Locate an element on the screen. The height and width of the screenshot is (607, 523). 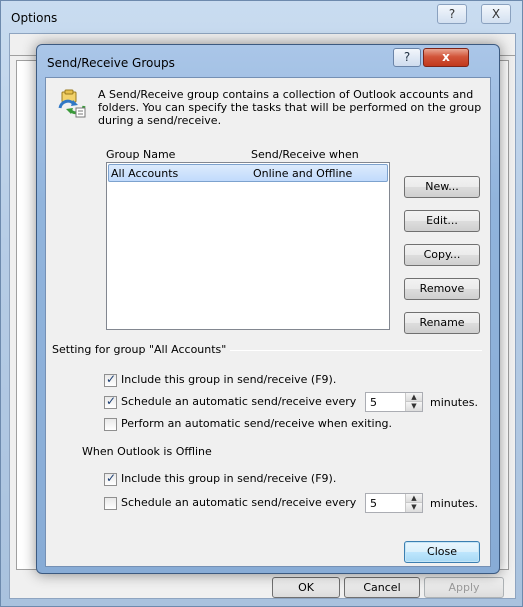
offline-minutes-input is located at coordinates (385, 503).